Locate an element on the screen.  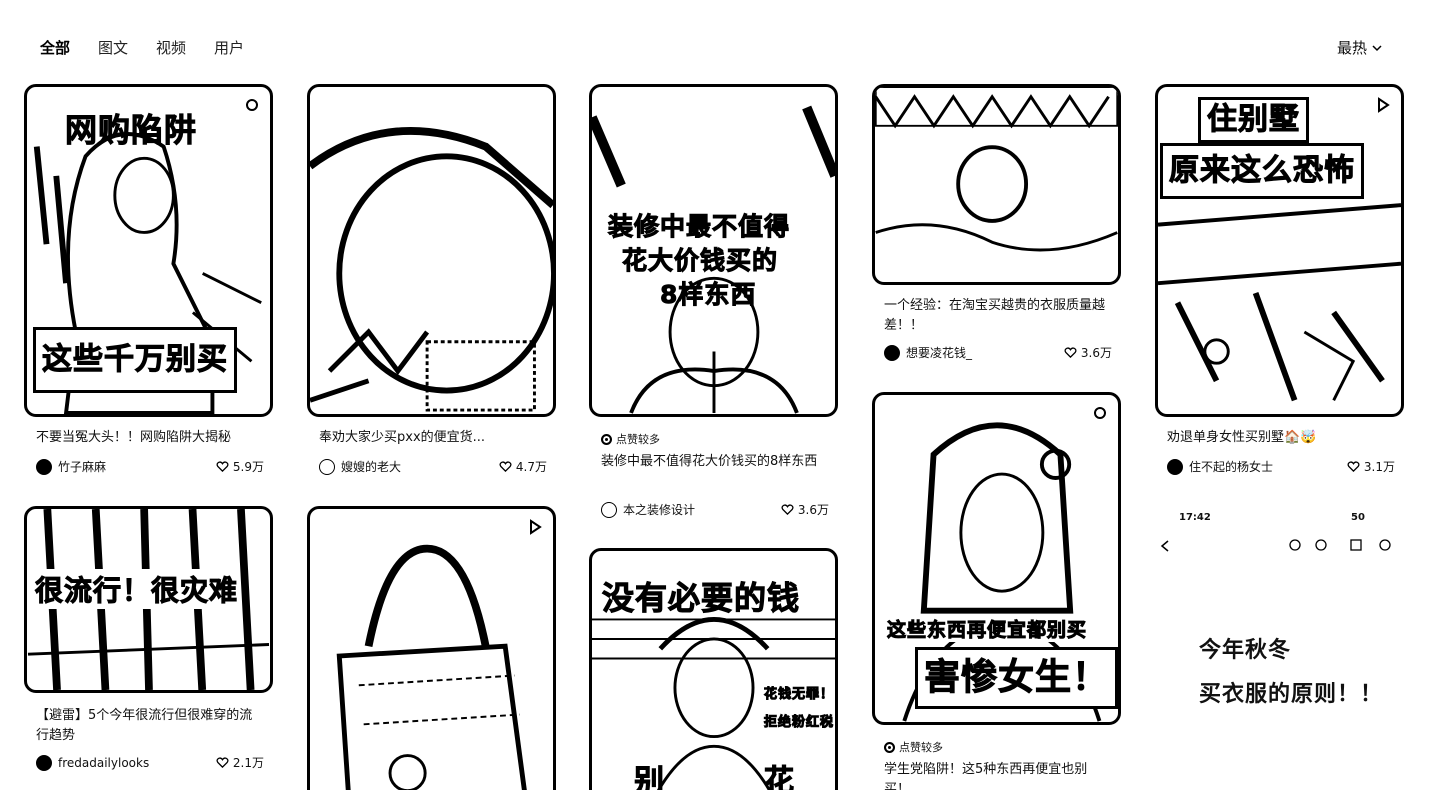
card-author: 竹子麻麻 is located at coordinates (71, 466).